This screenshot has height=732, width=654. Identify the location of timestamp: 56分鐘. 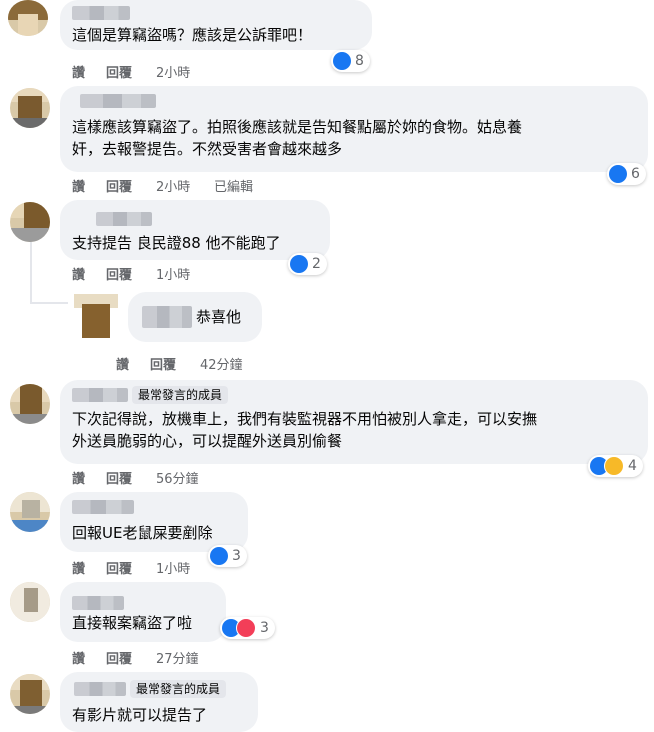
(177, 477).